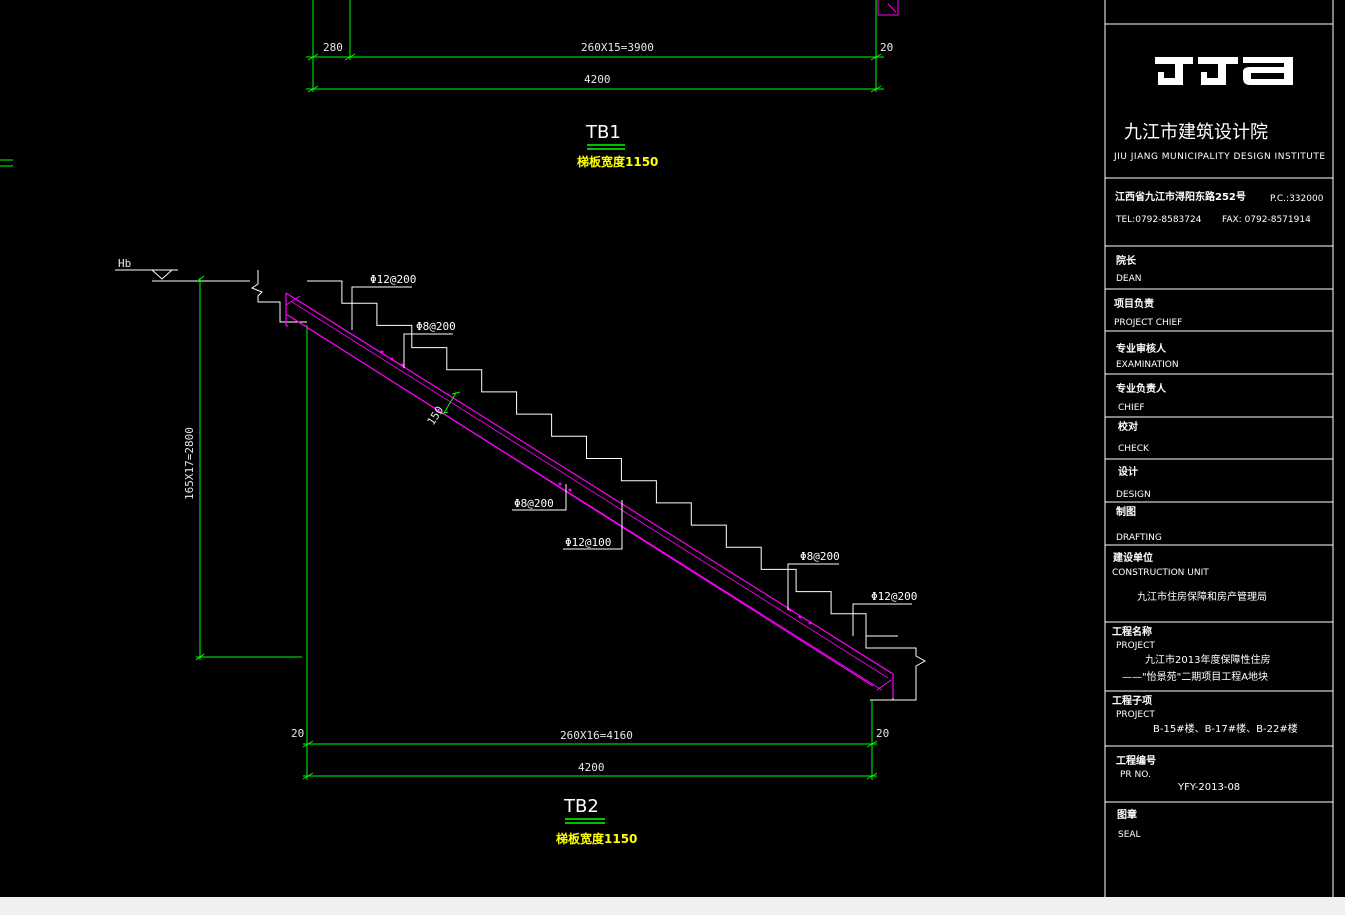 The height and width of the screenshot is (915, 1345). What do you see at coordinates (1158, 220) in the screenshot?
I see `tel: TEL:0792-8583724` at bounding box center [1158, 220].